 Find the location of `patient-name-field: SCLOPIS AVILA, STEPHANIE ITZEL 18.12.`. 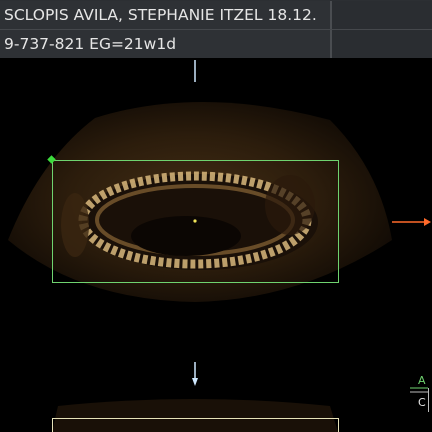

patient-name-field: SCLOPIS AVILA, STEPHANIE ITZEL 18.12. is located at coordinates (166, 15).